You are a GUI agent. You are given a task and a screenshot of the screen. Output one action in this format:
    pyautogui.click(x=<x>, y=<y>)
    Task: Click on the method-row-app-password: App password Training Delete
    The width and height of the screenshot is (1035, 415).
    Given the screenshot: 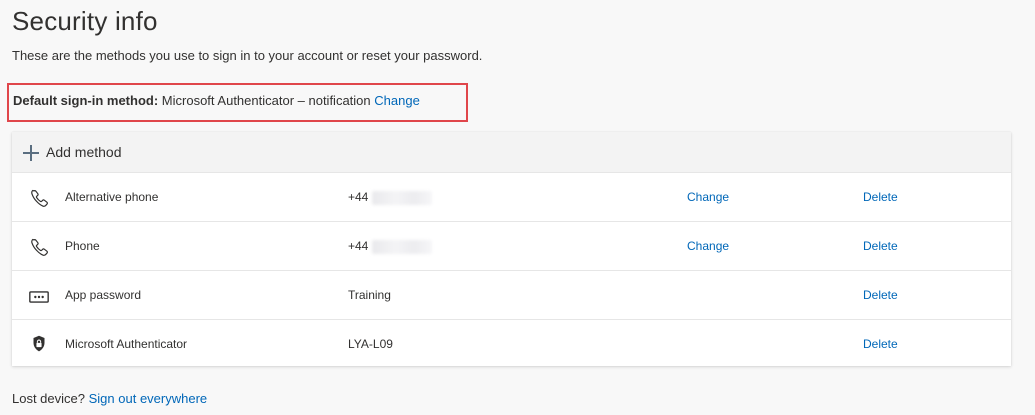 What is the action you would take?
    pyautogui.click(x=511, y=295)
    